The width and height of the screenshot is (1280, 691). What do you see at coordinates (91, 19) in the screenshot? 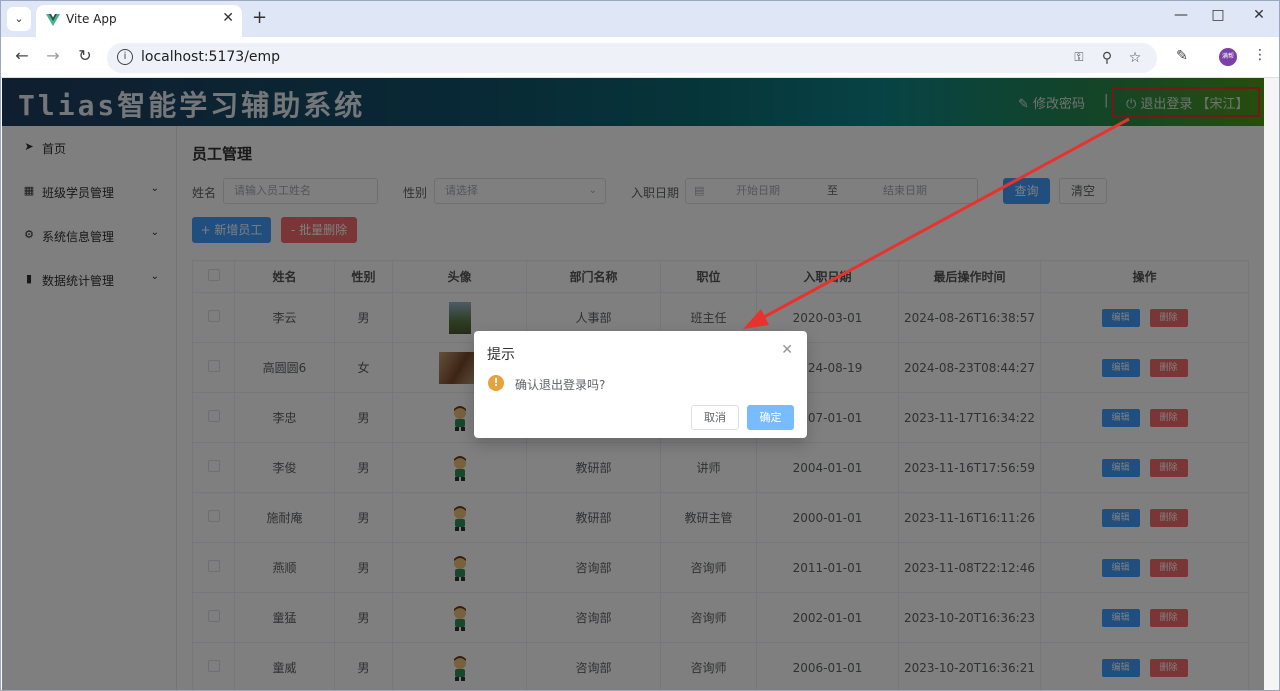
I see `tab-title: Vite App` at bounding box center [91, 19].